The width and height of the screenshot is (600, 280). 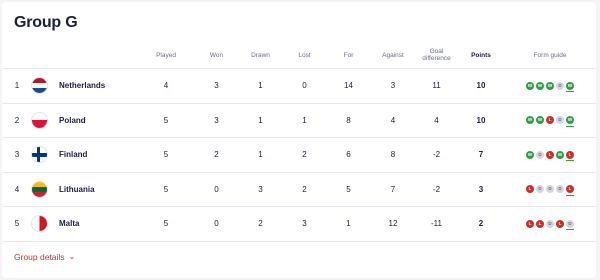 What do you see at coordinates (17, 120) in the screenshot?
I see `position-cell: 2` at bounding box center [17, 120].